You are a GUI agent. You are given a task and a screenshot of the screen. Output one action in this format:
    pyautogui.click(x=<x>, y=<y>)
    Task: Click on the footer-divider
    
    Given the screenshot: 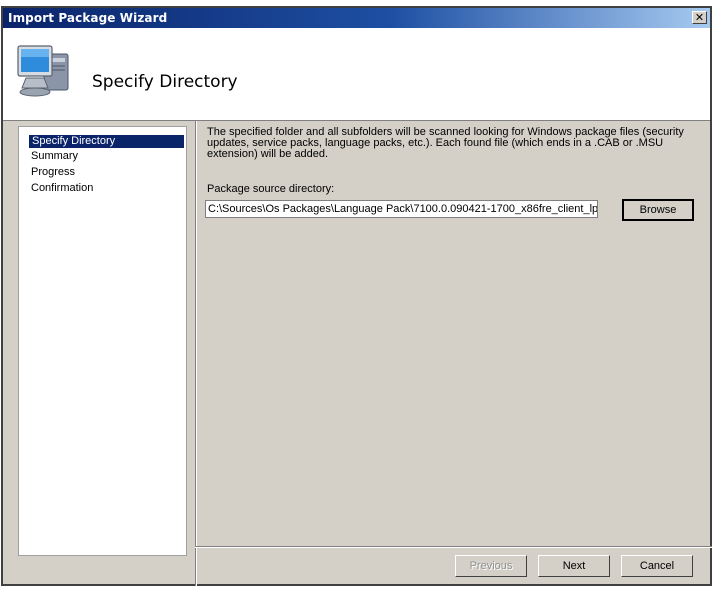 What is the action you would take?
    pyautogui.click(x=453, y=547)
    